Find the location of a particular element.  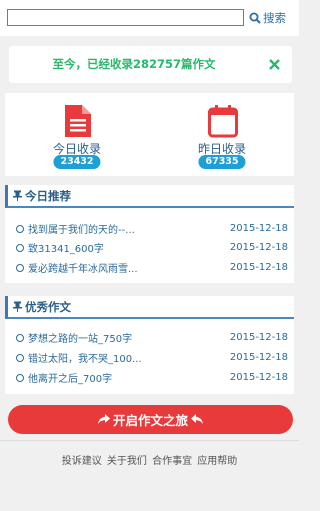

recommended-heading: 今日推荐 is located at coordinates (149, 196).